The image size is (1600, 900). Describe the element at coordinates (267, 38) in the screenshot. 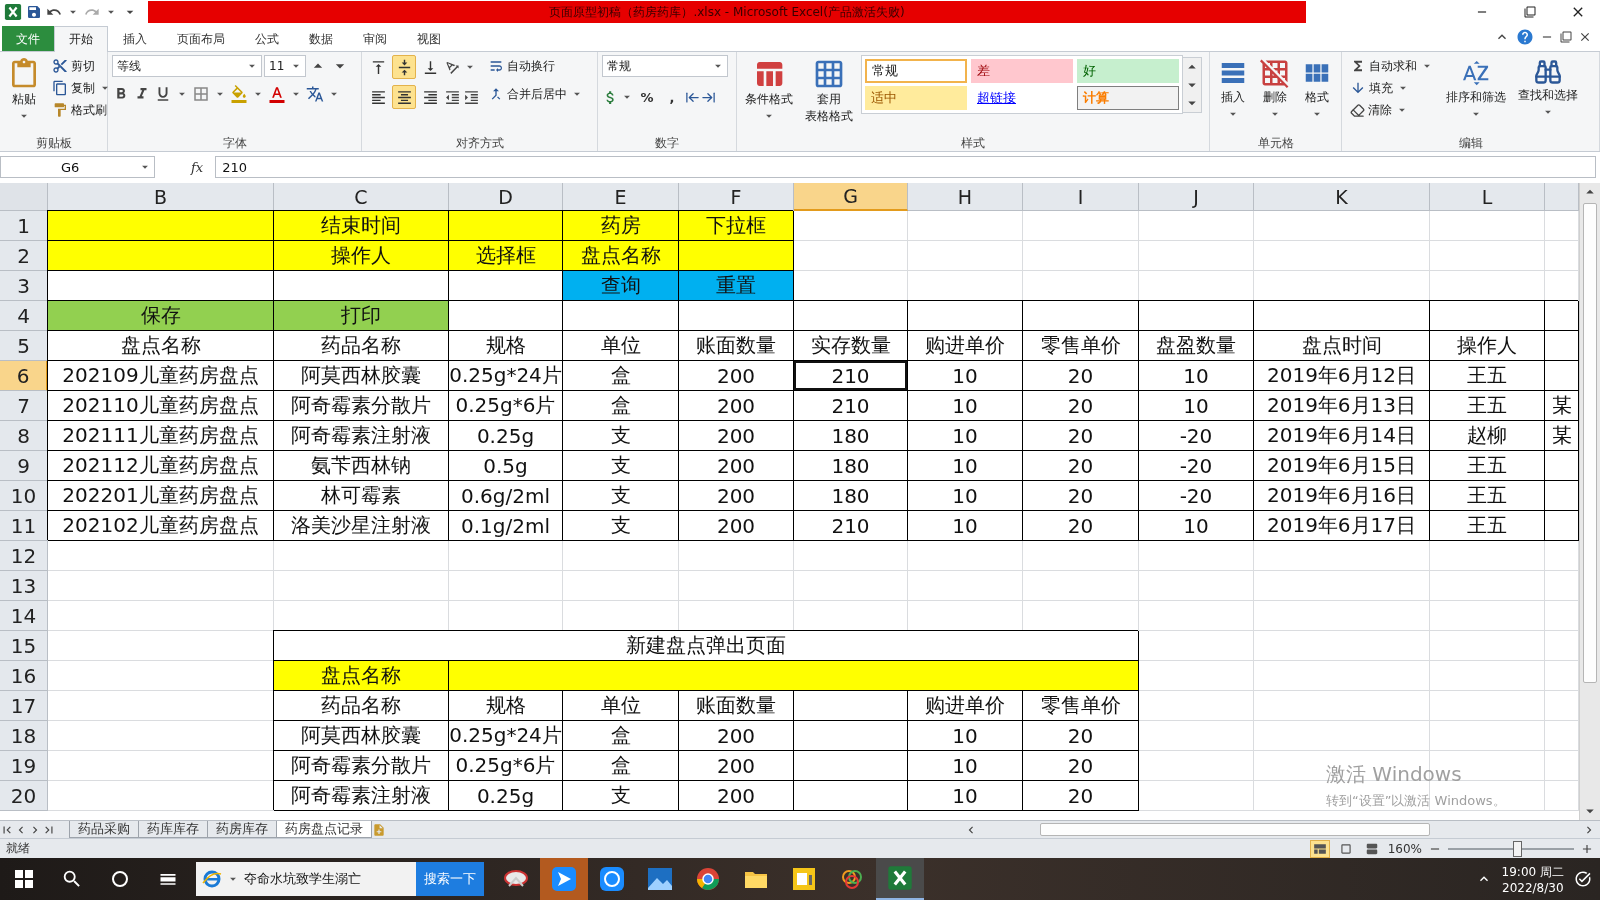

I see `ribbon-tab: 公式` at that location.